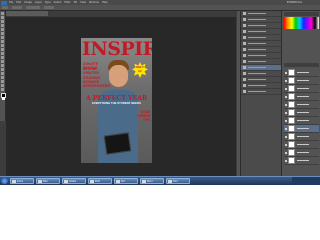 This screenshot has width=320, height=240. What do you see at coordinates (2, 65) in the screenshot?
I see `dodge-tool-icon` at bounding box center [2, 65].